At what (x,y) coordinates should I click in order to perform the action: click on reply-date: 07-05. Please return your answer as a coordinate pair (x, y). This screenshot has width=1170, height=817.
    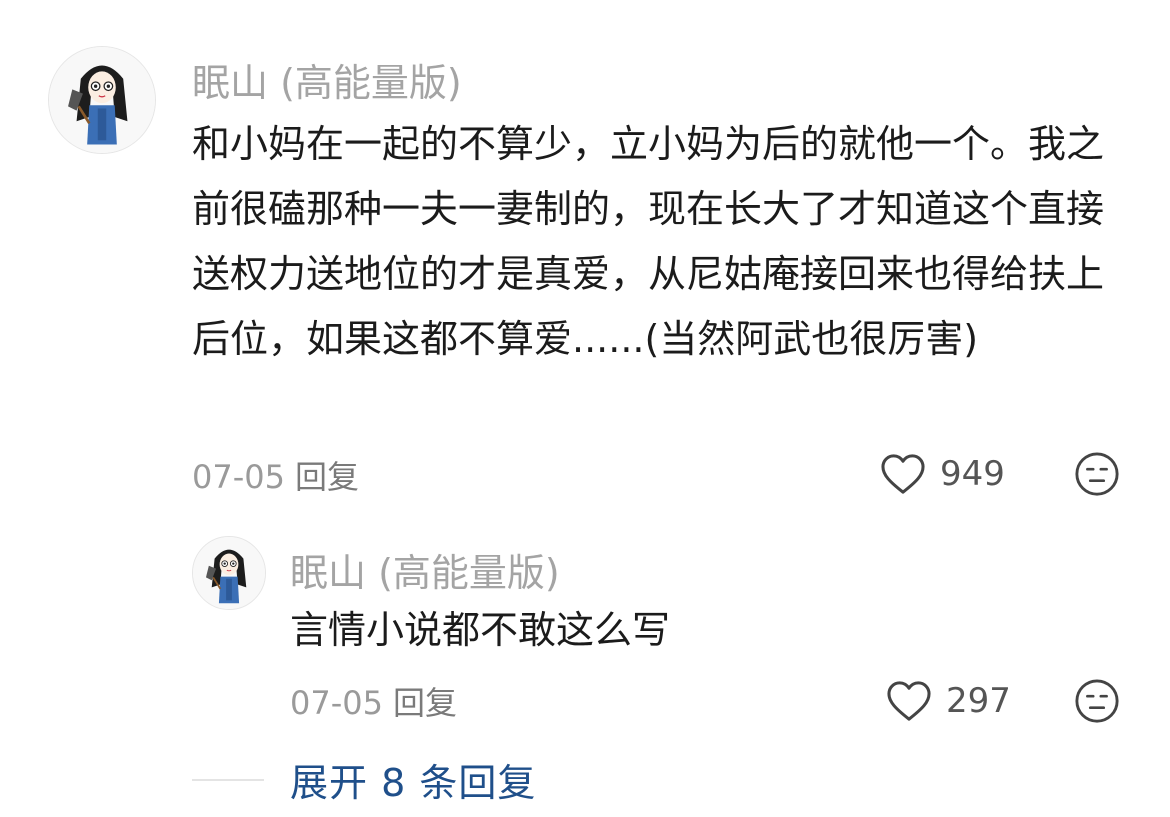
    Looking at the image, I should click on (336, 703).